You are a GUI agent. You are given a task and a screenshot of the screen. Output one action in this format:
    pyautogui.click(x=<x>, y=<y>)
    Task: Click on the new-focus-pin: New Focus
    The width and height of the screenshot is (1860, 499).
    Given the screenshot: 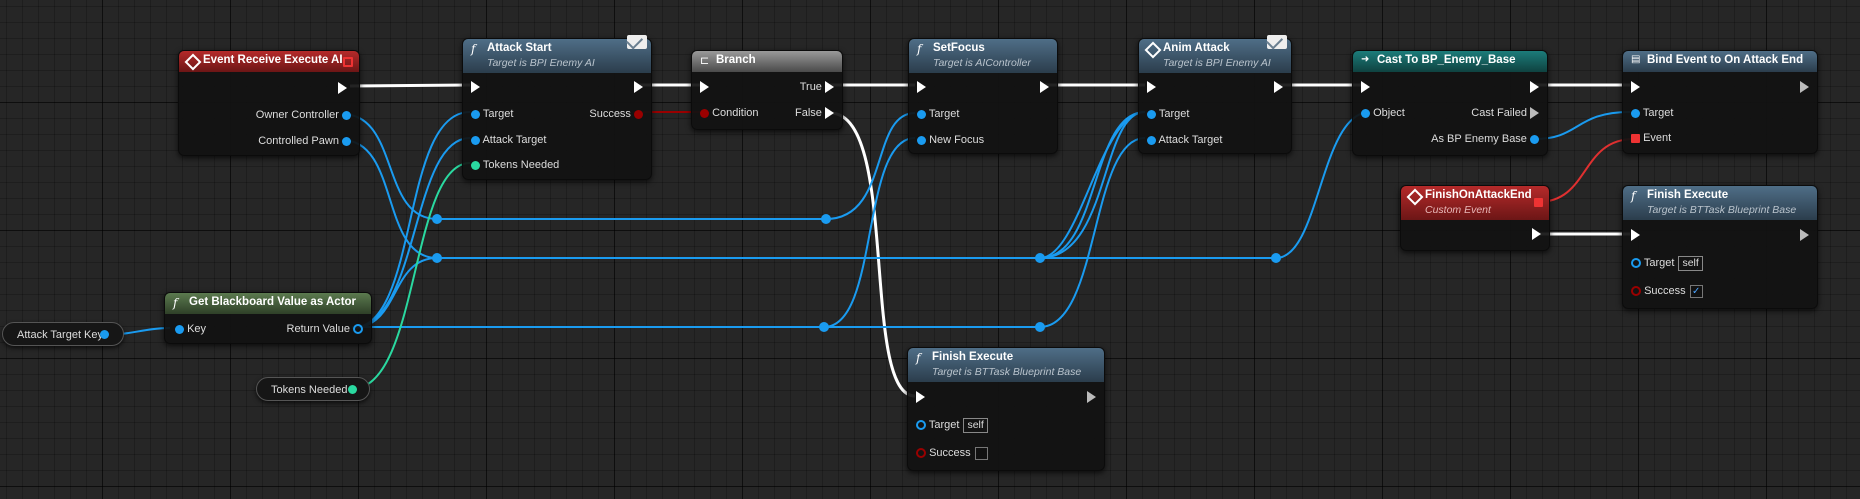 What is the action you would take?
    pyautogui.click(x=950, y=140)
    